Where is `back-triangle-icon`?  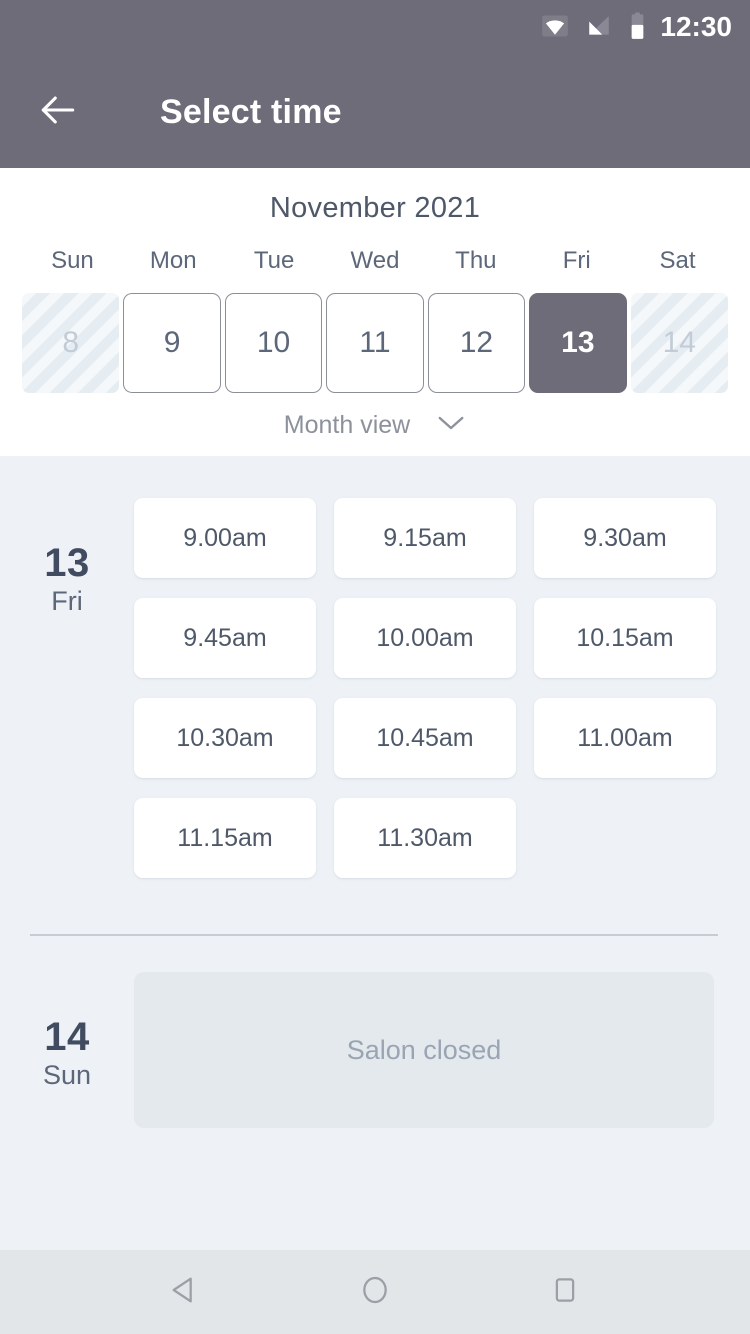 back-triangle-icon is located at coordinates (185, 1292).